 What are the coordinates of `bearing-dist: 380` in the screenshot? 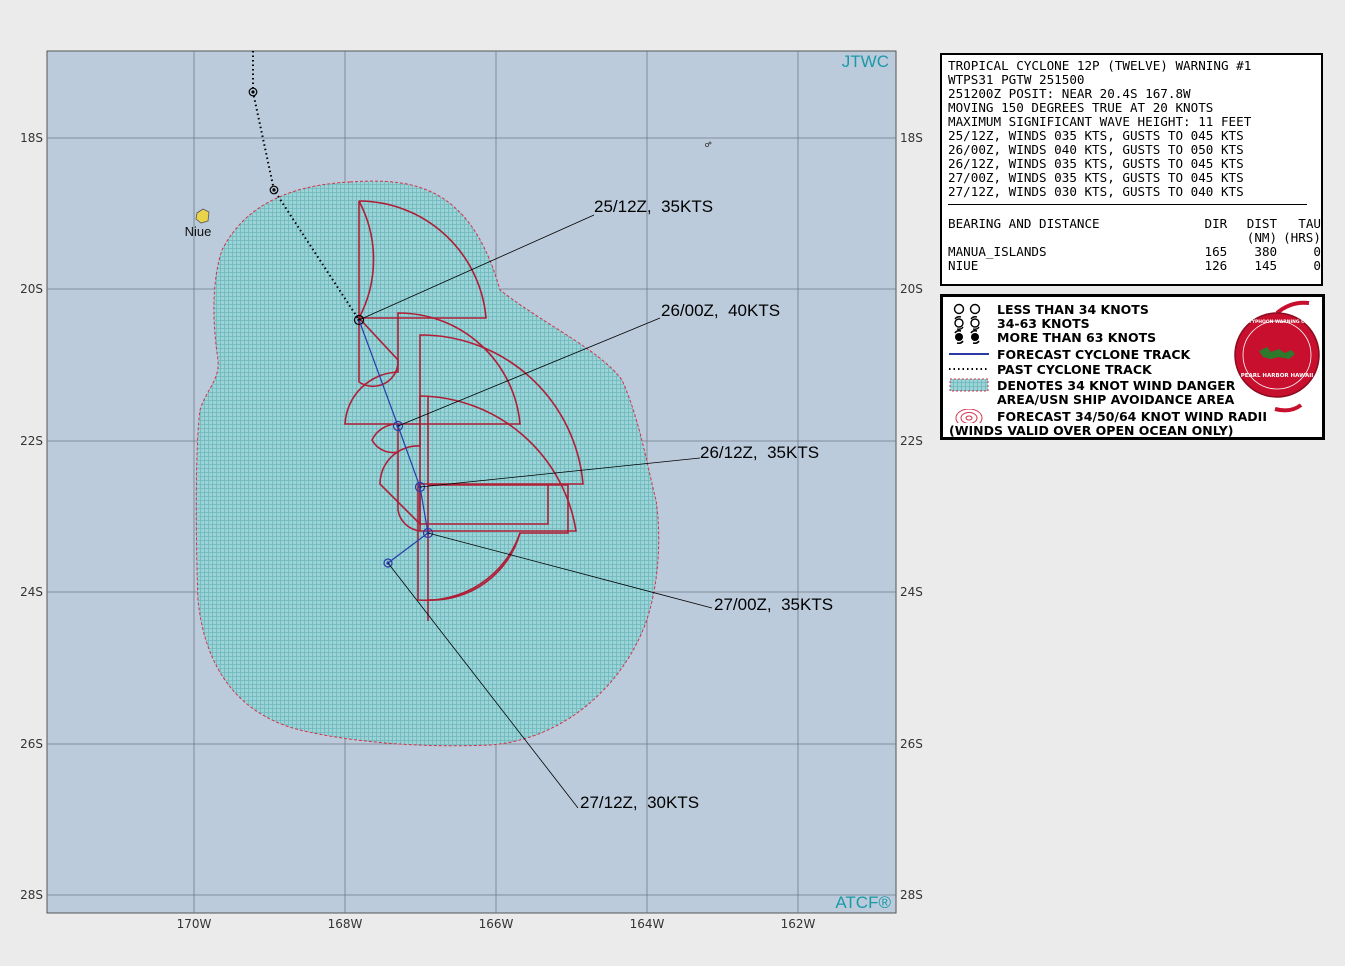 It's located at (1266, 251).